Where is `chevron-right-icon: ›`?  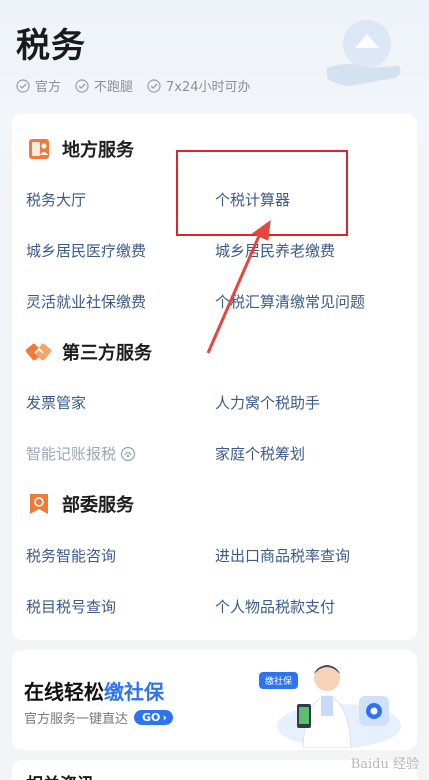 chevron-right-icon: › is located at coordinates (164, 717).